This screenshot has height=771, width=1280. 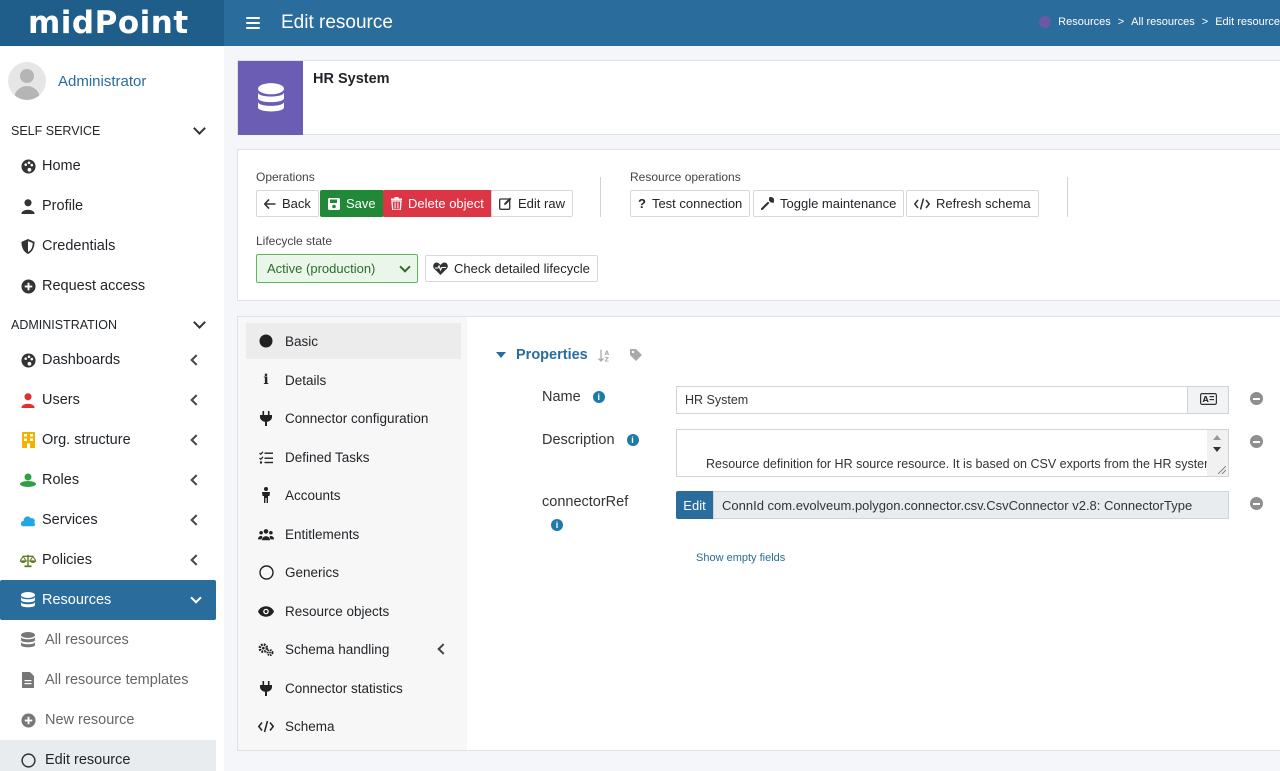 What do you see at coordinates (90, 720) in the screenshot?
I see `sidebar-subitem-label: New resource` at bounding box center [90, 720].